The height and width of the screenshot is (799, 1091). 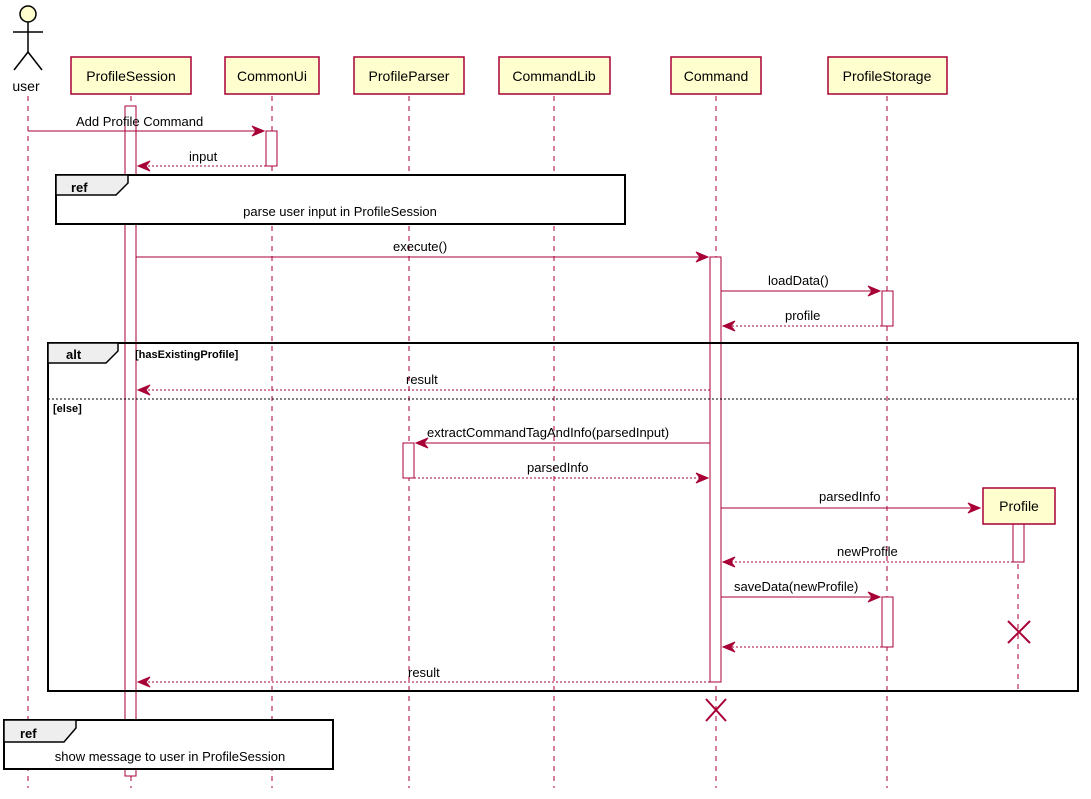 What do you see at coordinates (28, 14) in the screenshot?
I see `actor-head-icon` at bounding box center [28, 14].